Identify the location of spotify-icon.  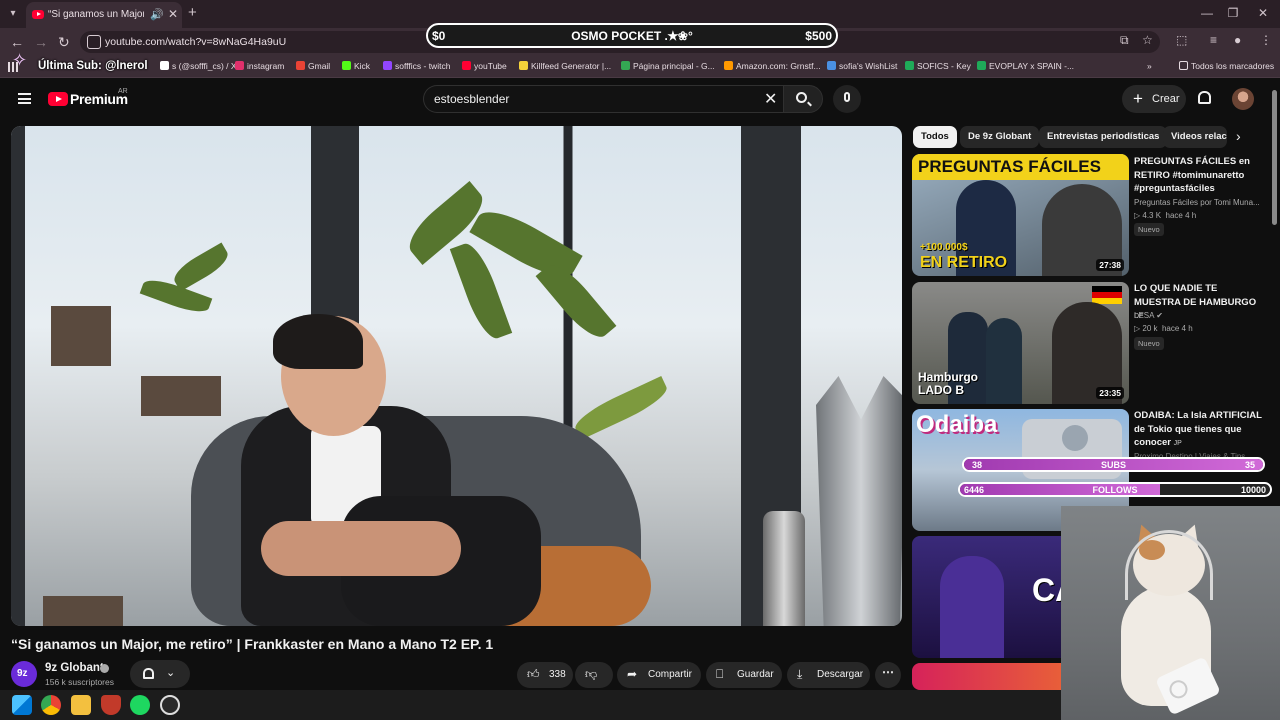
(140, 705).